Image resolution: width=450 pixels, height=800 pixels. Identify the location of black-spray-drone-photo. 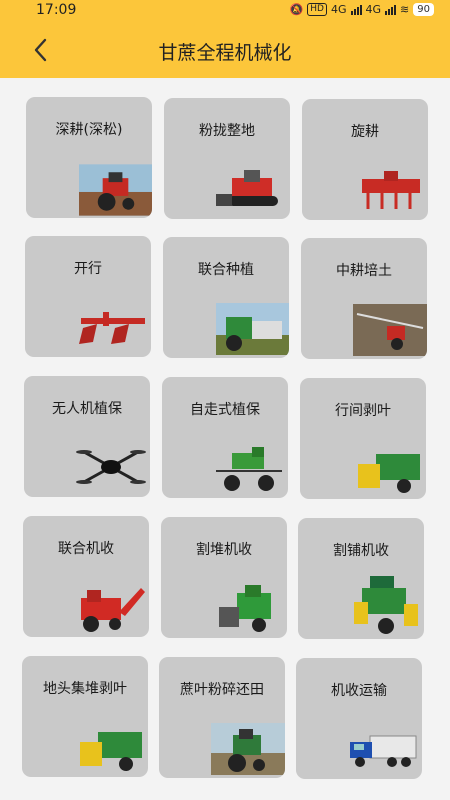
(111, 468).